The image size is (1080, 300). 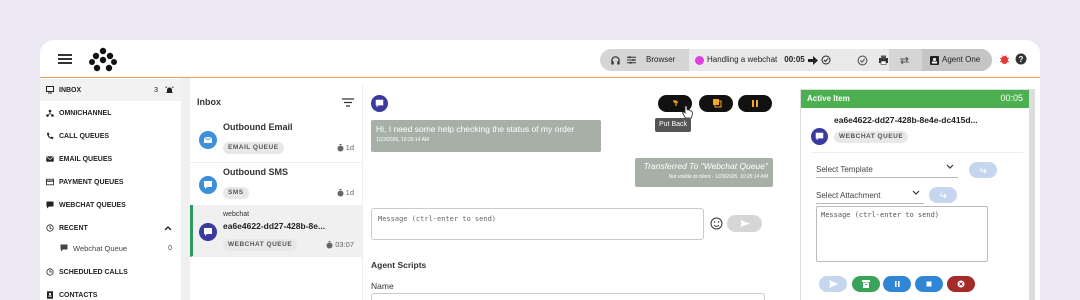 What do you see at coordinates (276, 184) in the screenshot?
I see `inbox-row-outbound-sms: Outbound SMS SMS 1d` at bounding box center [276, 184].